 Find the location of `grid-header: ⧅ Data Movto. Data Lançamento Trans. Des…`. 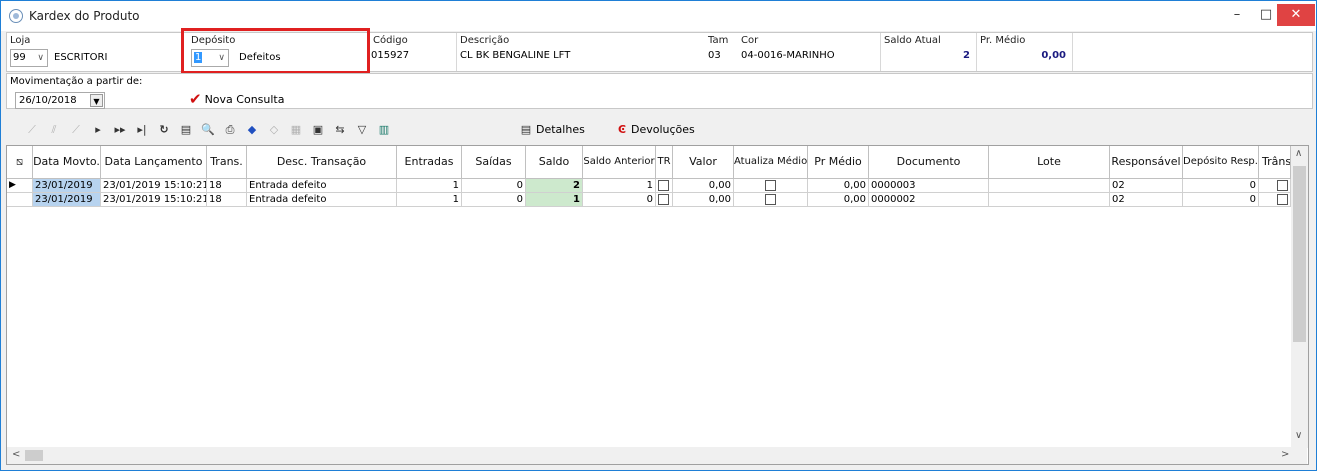

grid-header: ⧅ Data Movto. Data Lançamento Trans. Des… is located at coordinates (657, 162).